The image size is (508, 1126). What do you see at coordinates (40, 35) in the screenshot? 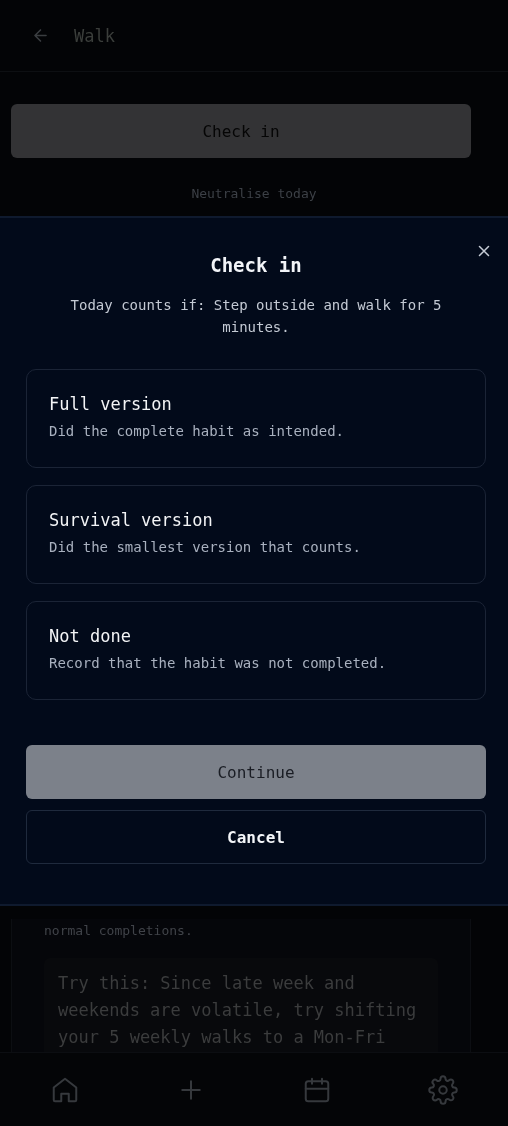
I see `back-arrow-icon` at bounding box center [40, 35].